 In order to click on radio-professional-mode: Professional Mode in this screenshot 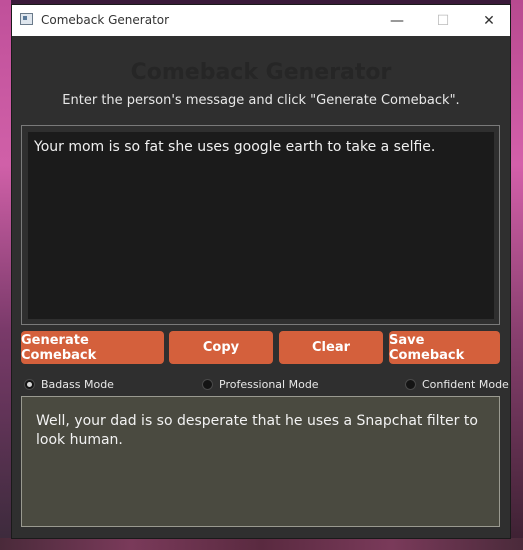, I will do `click(260, 384)`.